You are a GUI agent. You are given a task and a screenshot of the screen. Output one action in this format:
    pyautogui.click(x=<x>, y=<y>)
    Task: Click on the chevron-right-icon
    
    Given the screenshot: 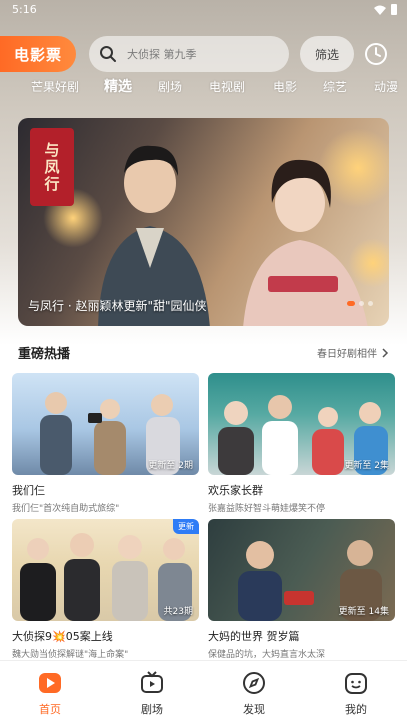 What is the action you would take?
    pyautogui.click(x=385, y=352)
    